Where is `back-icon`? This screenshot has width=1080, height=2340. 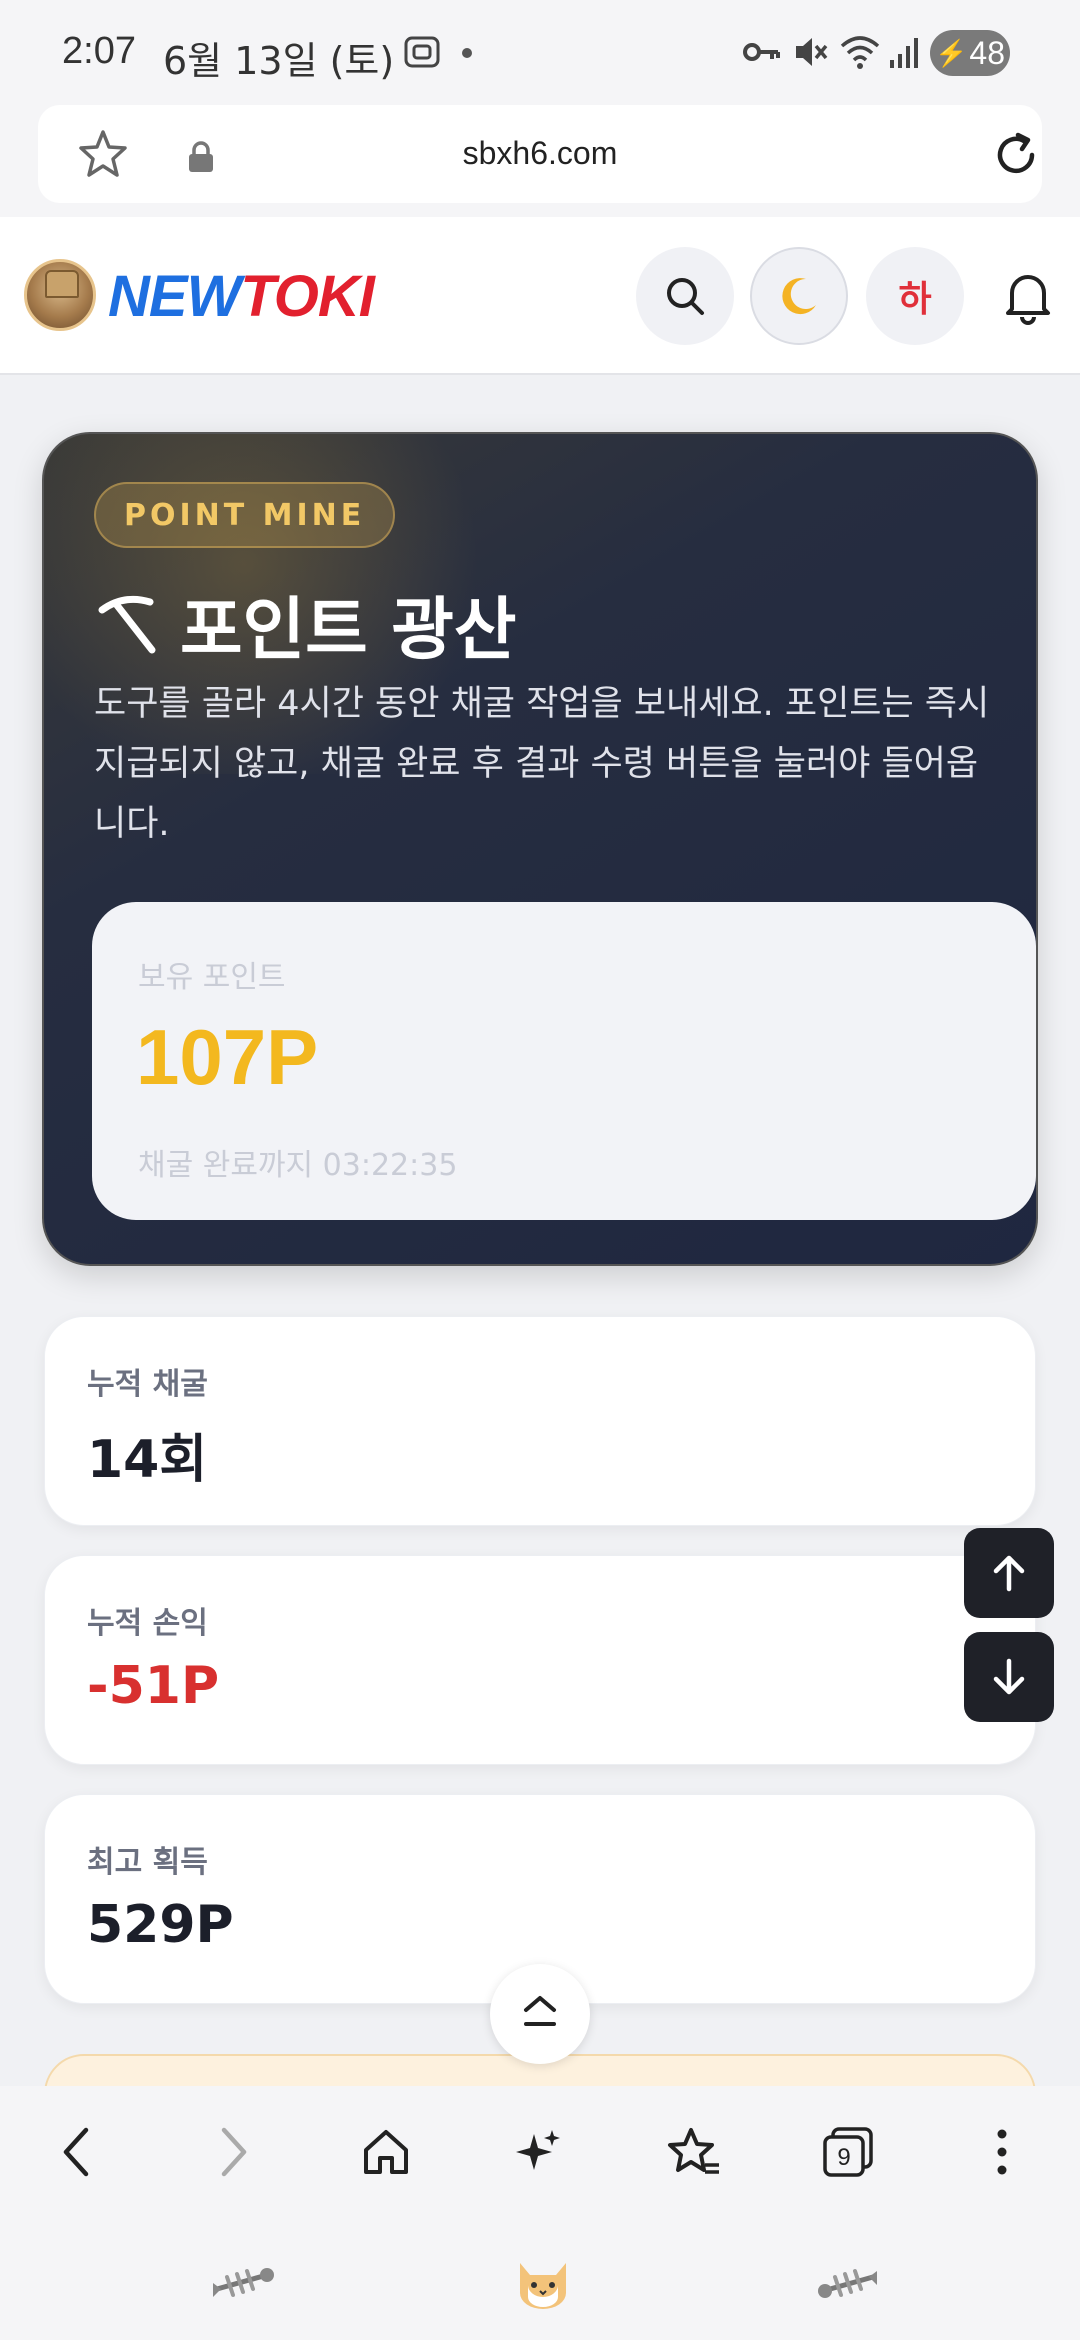 back-icon is located at coordinates (76, 2152).